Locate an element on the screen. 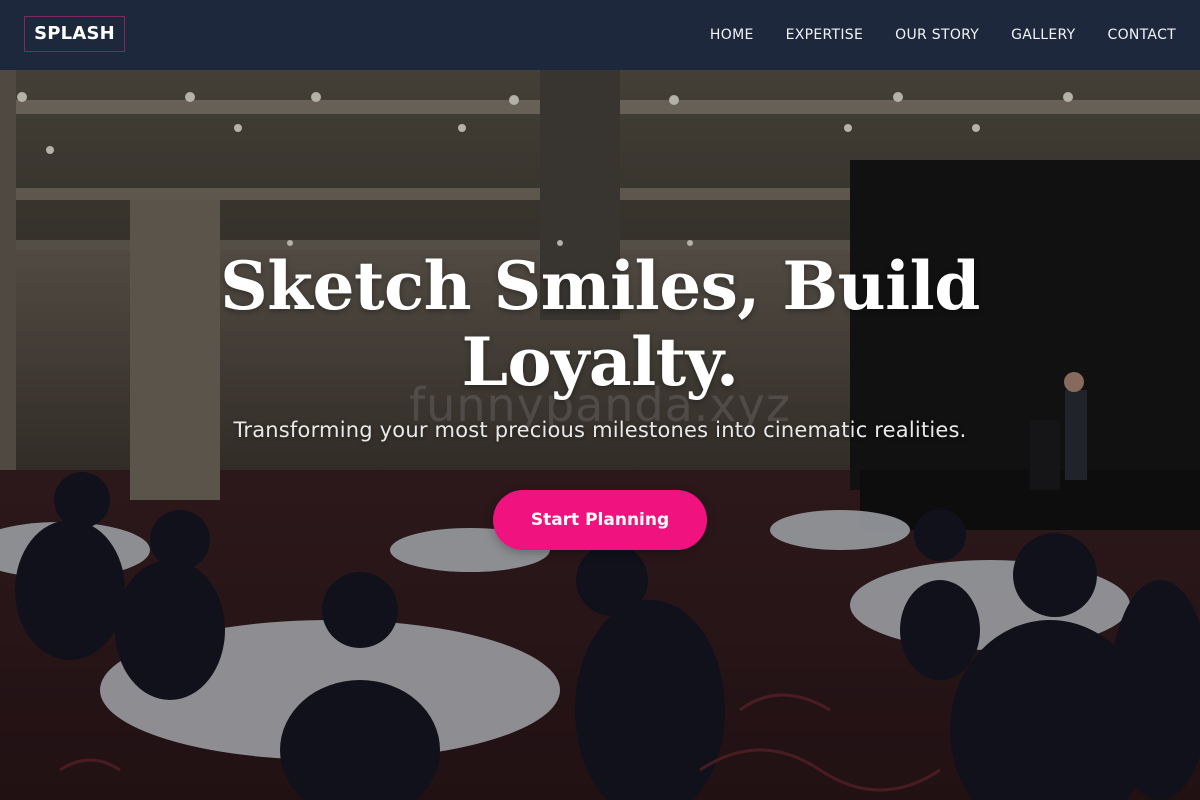  main-nav: HOME EXPERTISE OUR STORY GALLERY CONTACT is located at coordinates (943, 35).